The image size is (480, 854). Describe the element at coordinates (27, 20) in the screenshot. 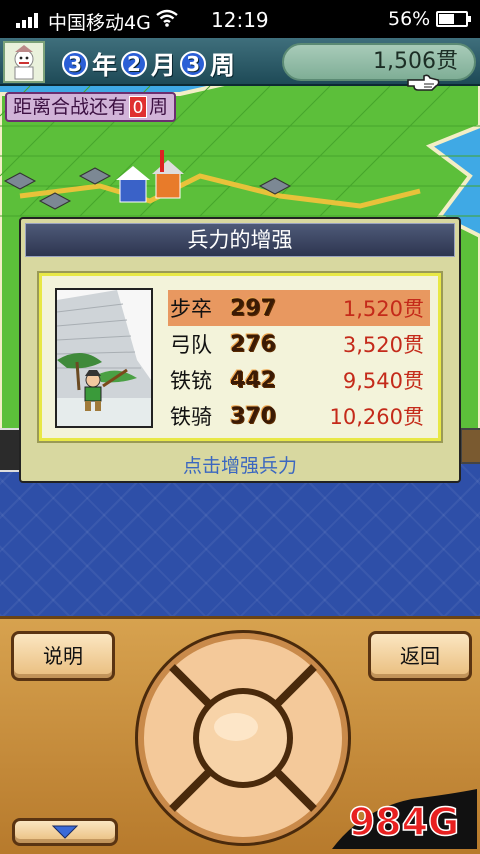

I see `signal-icon` at that location.